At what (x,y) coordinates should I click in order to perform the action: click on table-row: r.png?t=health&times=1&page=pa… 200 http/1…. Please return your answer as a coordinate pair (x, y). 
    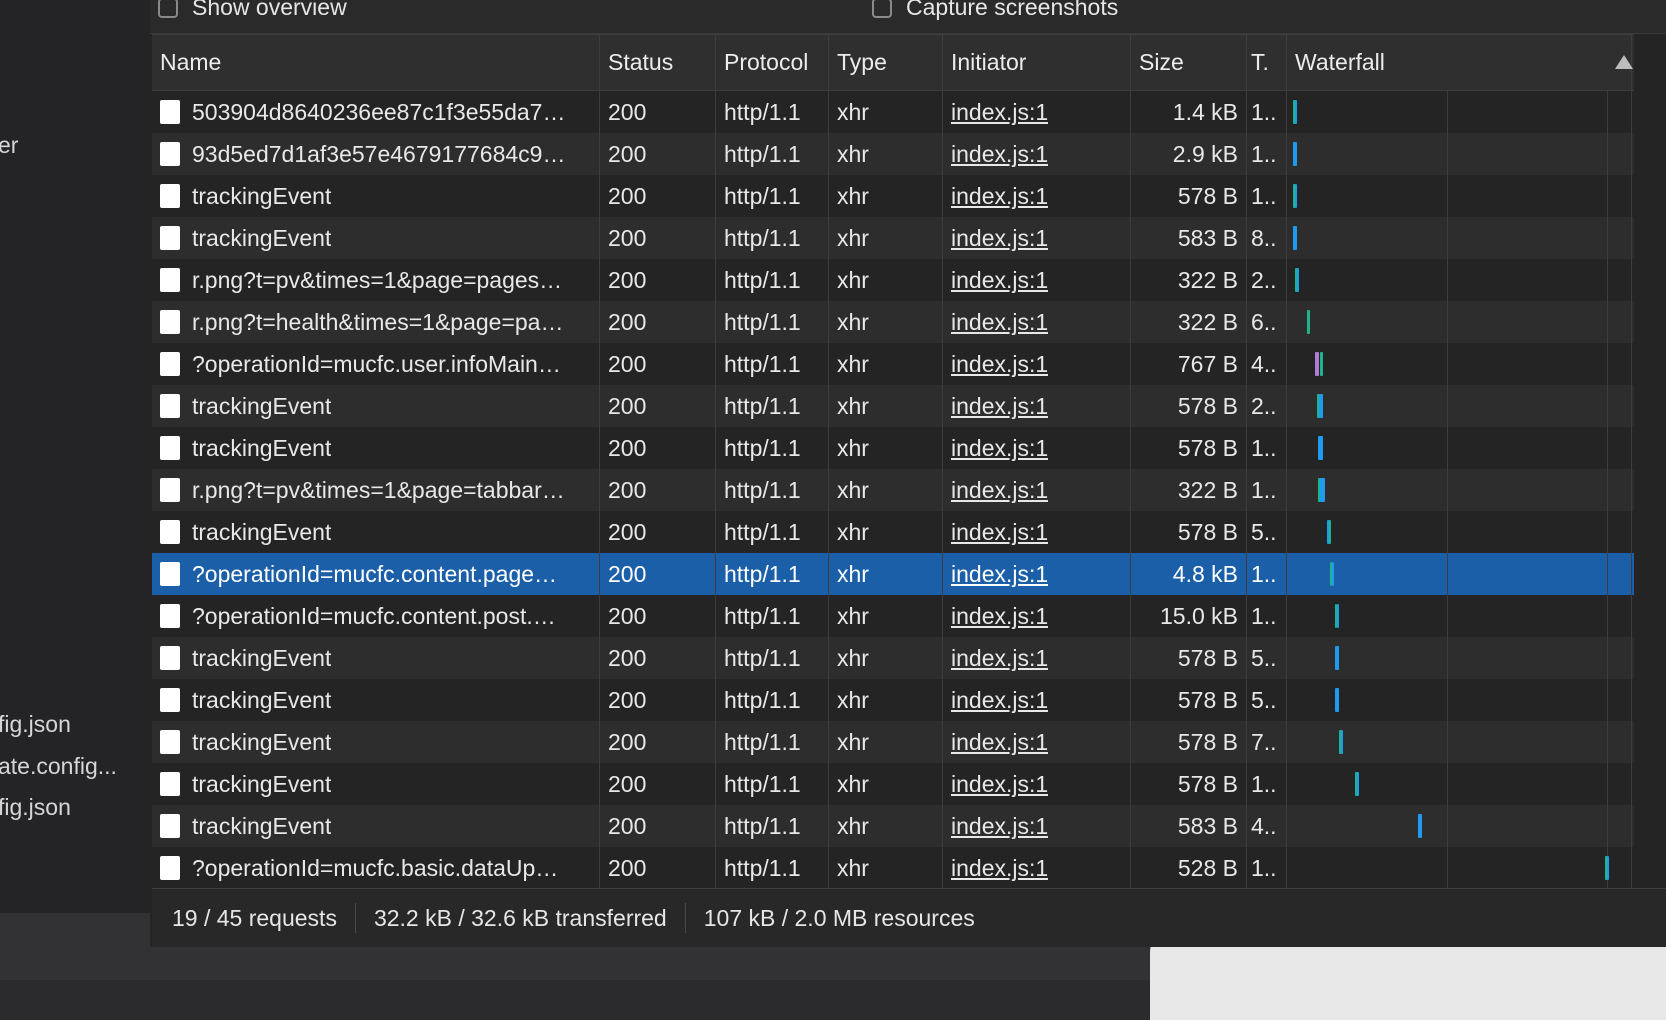
    Looking at the image, I should click on (893, 322).